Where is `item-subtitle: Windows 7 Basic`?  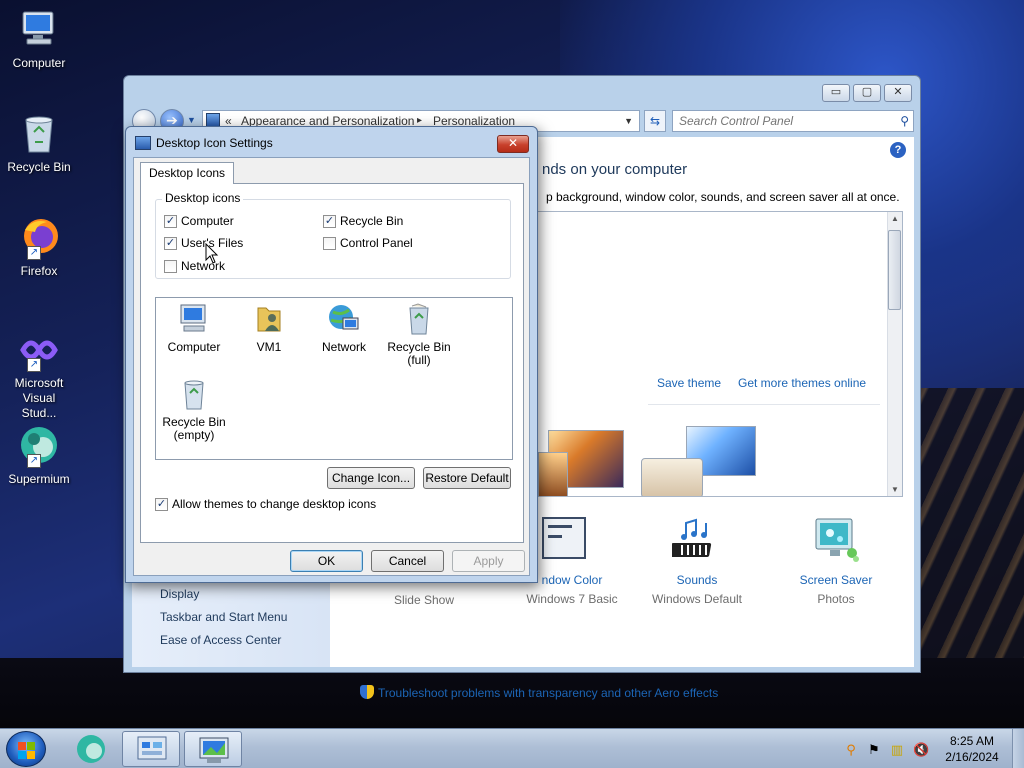 item-subtitle: Windows 7 Basic is located at coordinates (572, 599).